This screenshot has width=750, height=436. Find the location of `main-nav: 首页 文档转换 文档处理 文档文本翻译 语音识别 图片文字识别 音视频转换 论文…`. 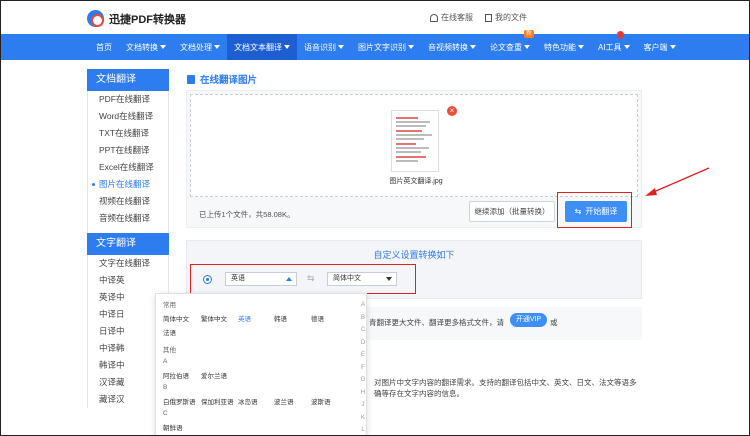

main-nav: 首页 文档转换 文档处理 文档文本翻译 语音识别 图片文字识别 音视频转换 论文… is located at coordinates (375, 44).